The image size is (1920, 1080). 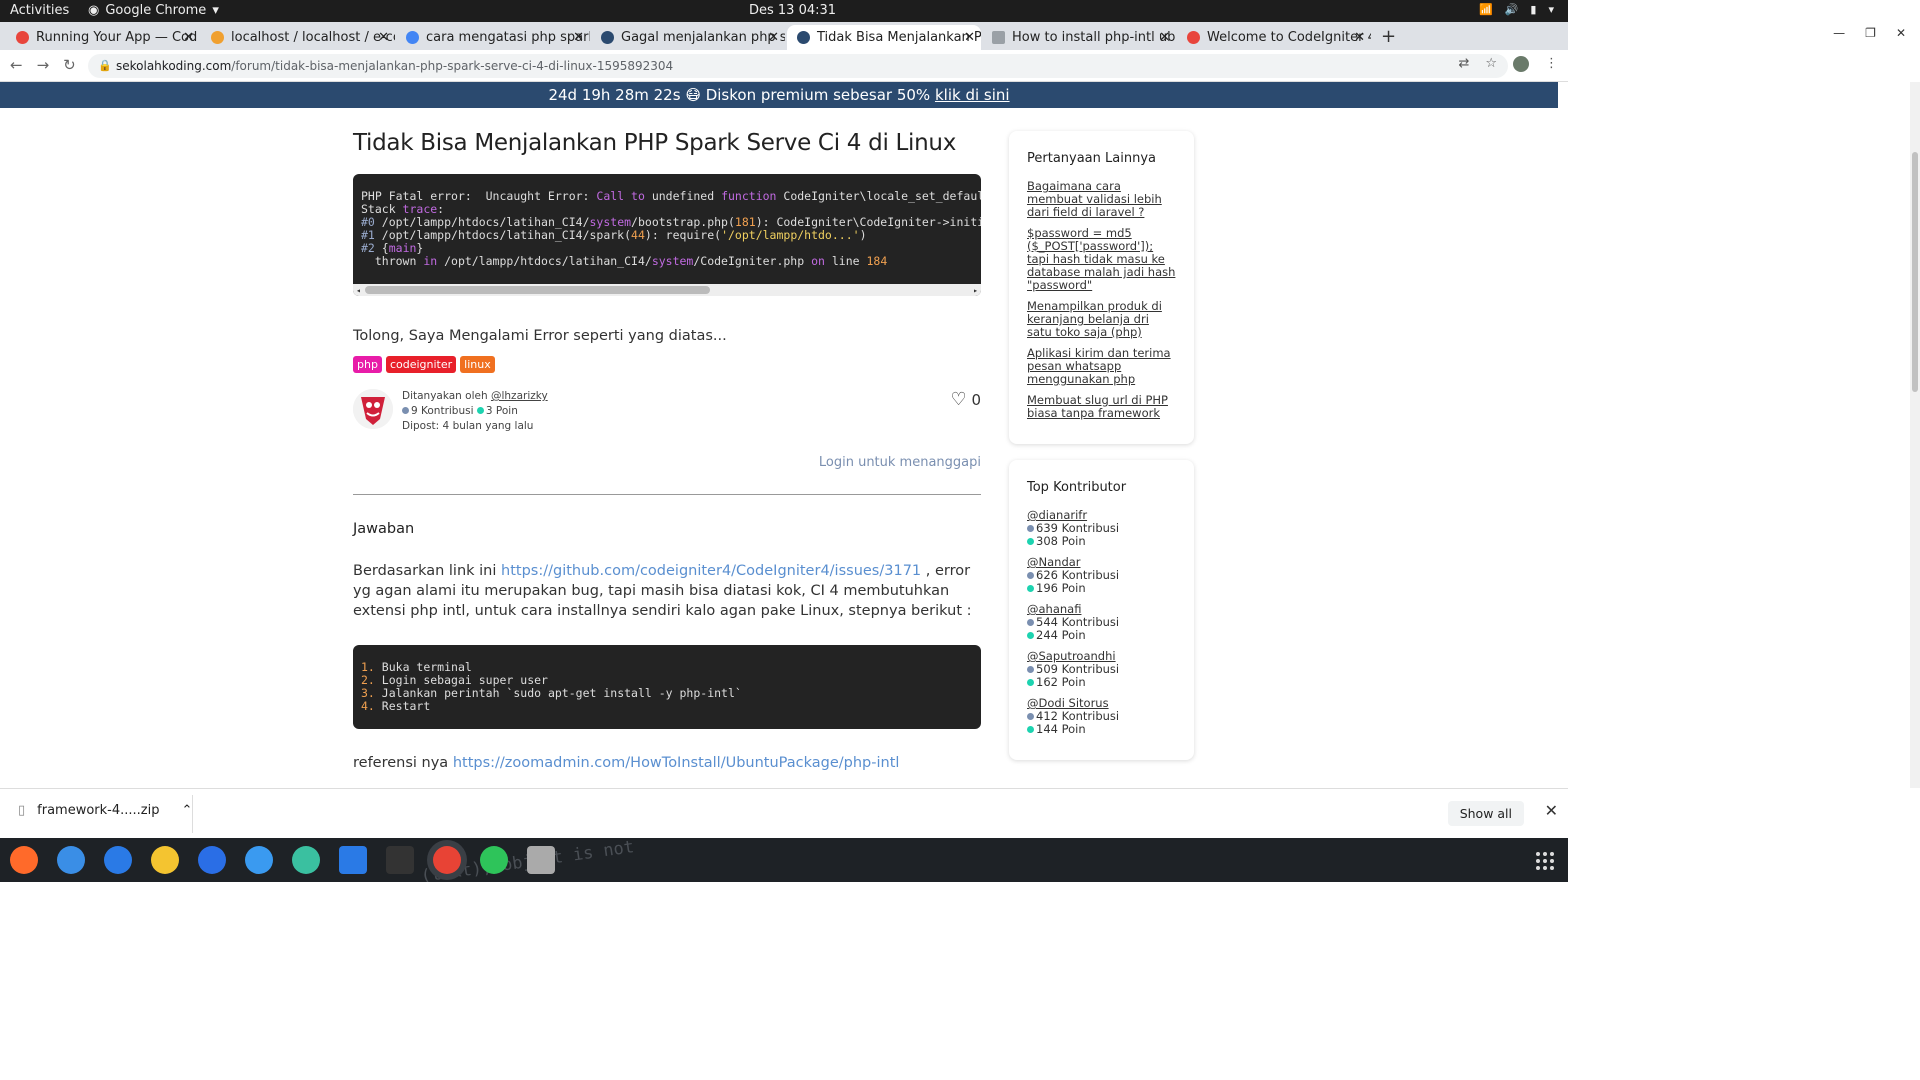 I want to click on reference-label: referensi nya, so click(x=403, y=763).